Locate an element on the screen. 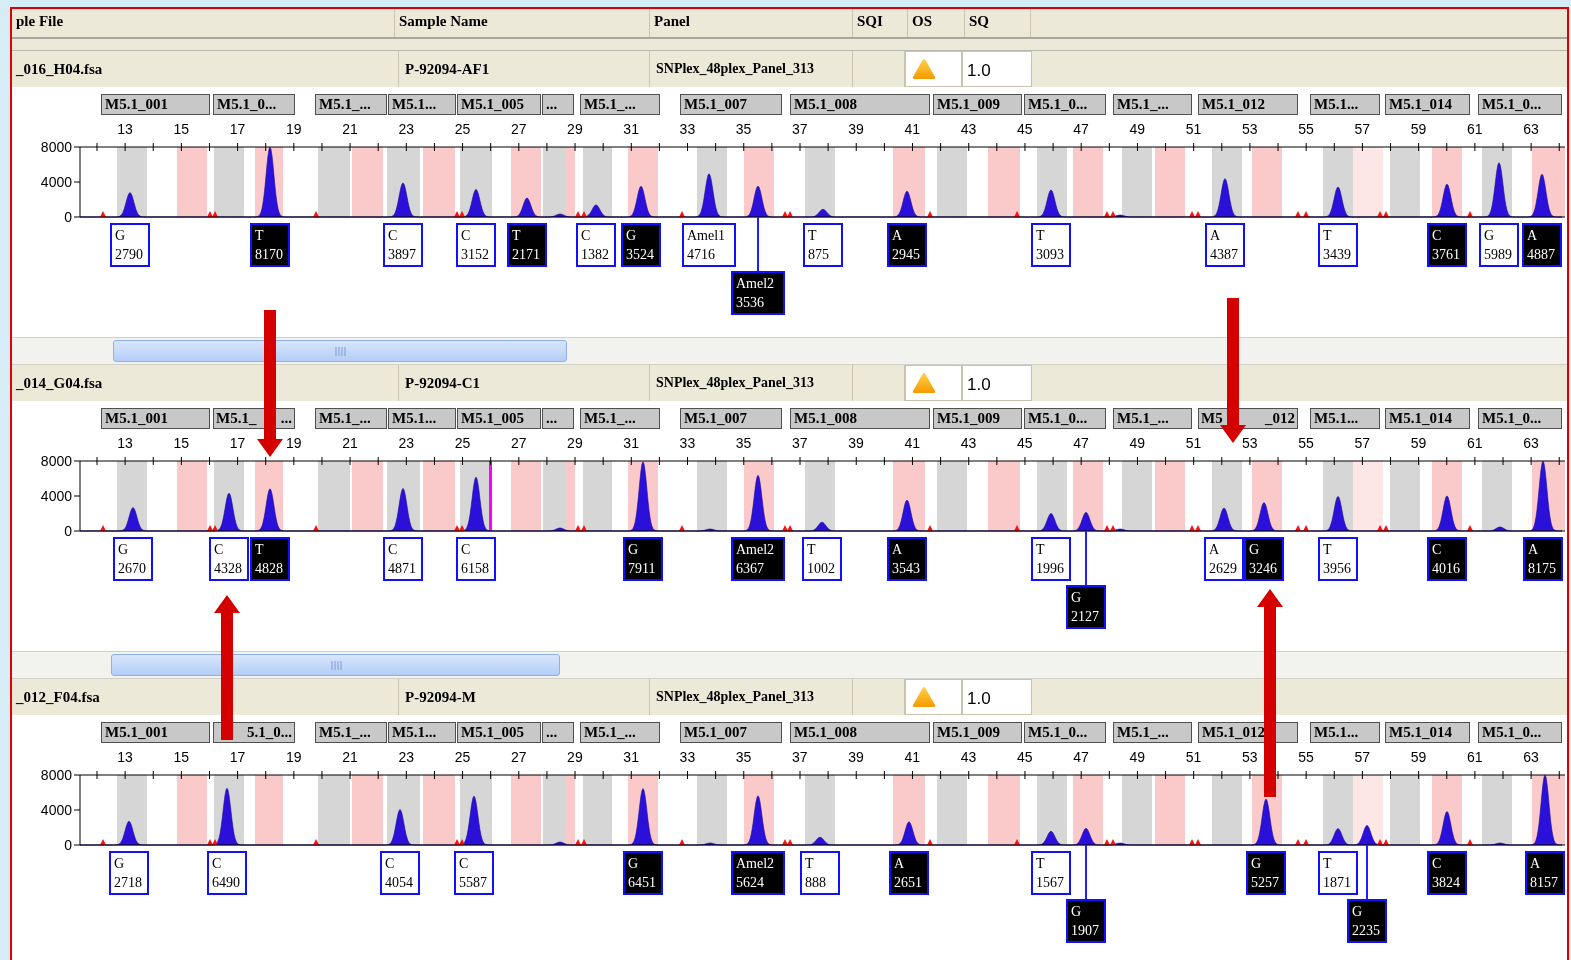  allele-call-label: G 2235 is located at coordinates (1367, 921).